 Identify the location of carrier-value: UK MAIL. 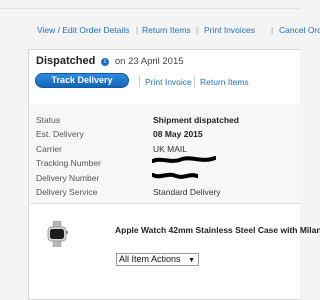
(170, 149).